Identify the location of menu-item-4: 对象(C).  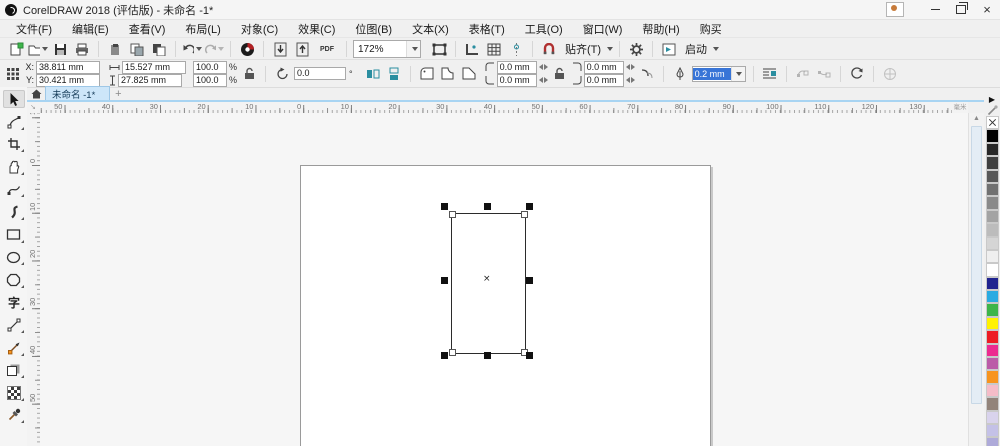
(259, 29).